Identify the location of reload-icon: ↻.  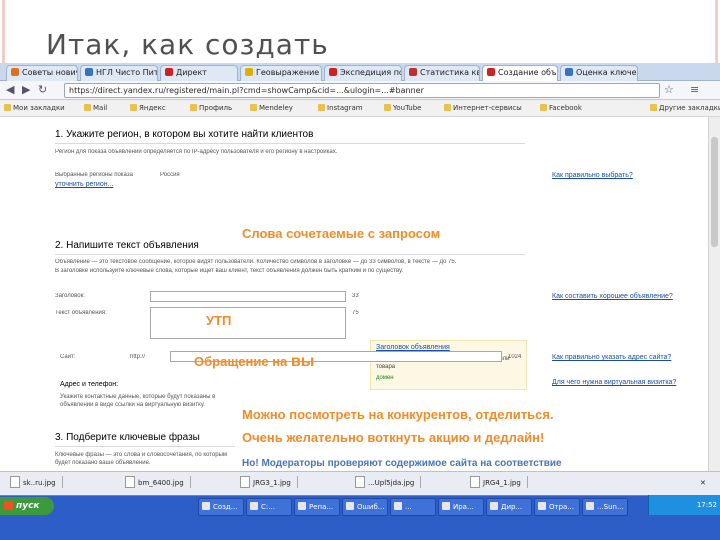
(42, 90).